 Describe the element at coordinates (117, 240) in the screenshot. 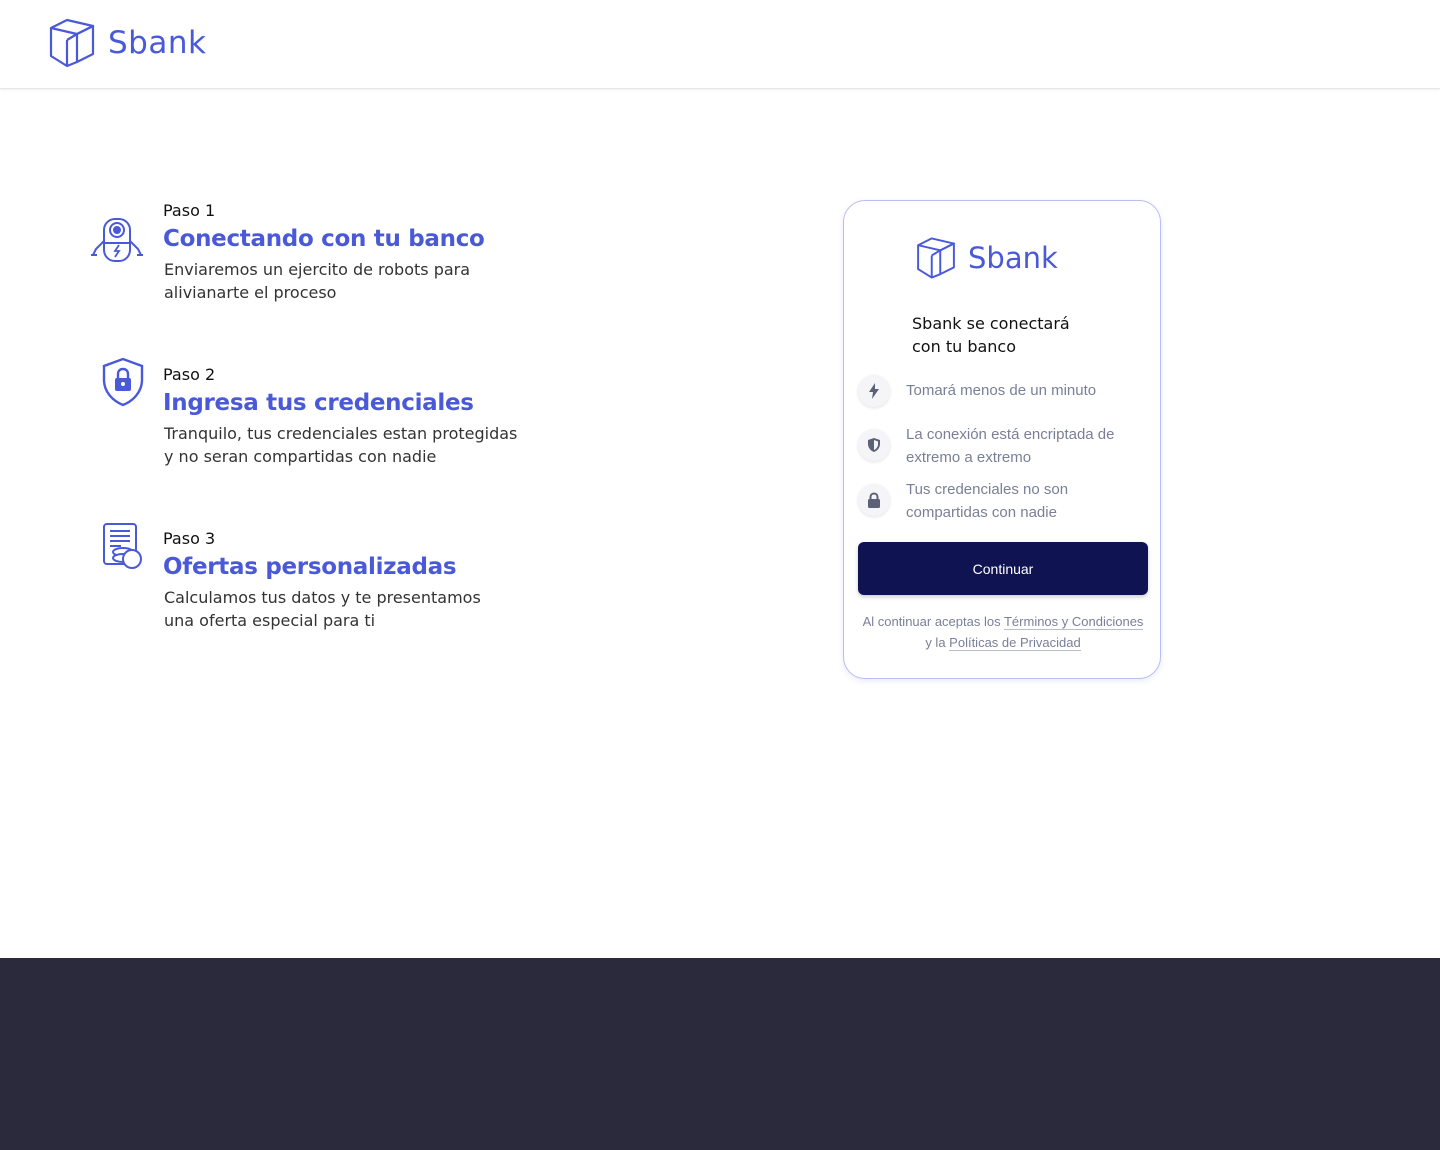

I see `robot-icon` at that location.